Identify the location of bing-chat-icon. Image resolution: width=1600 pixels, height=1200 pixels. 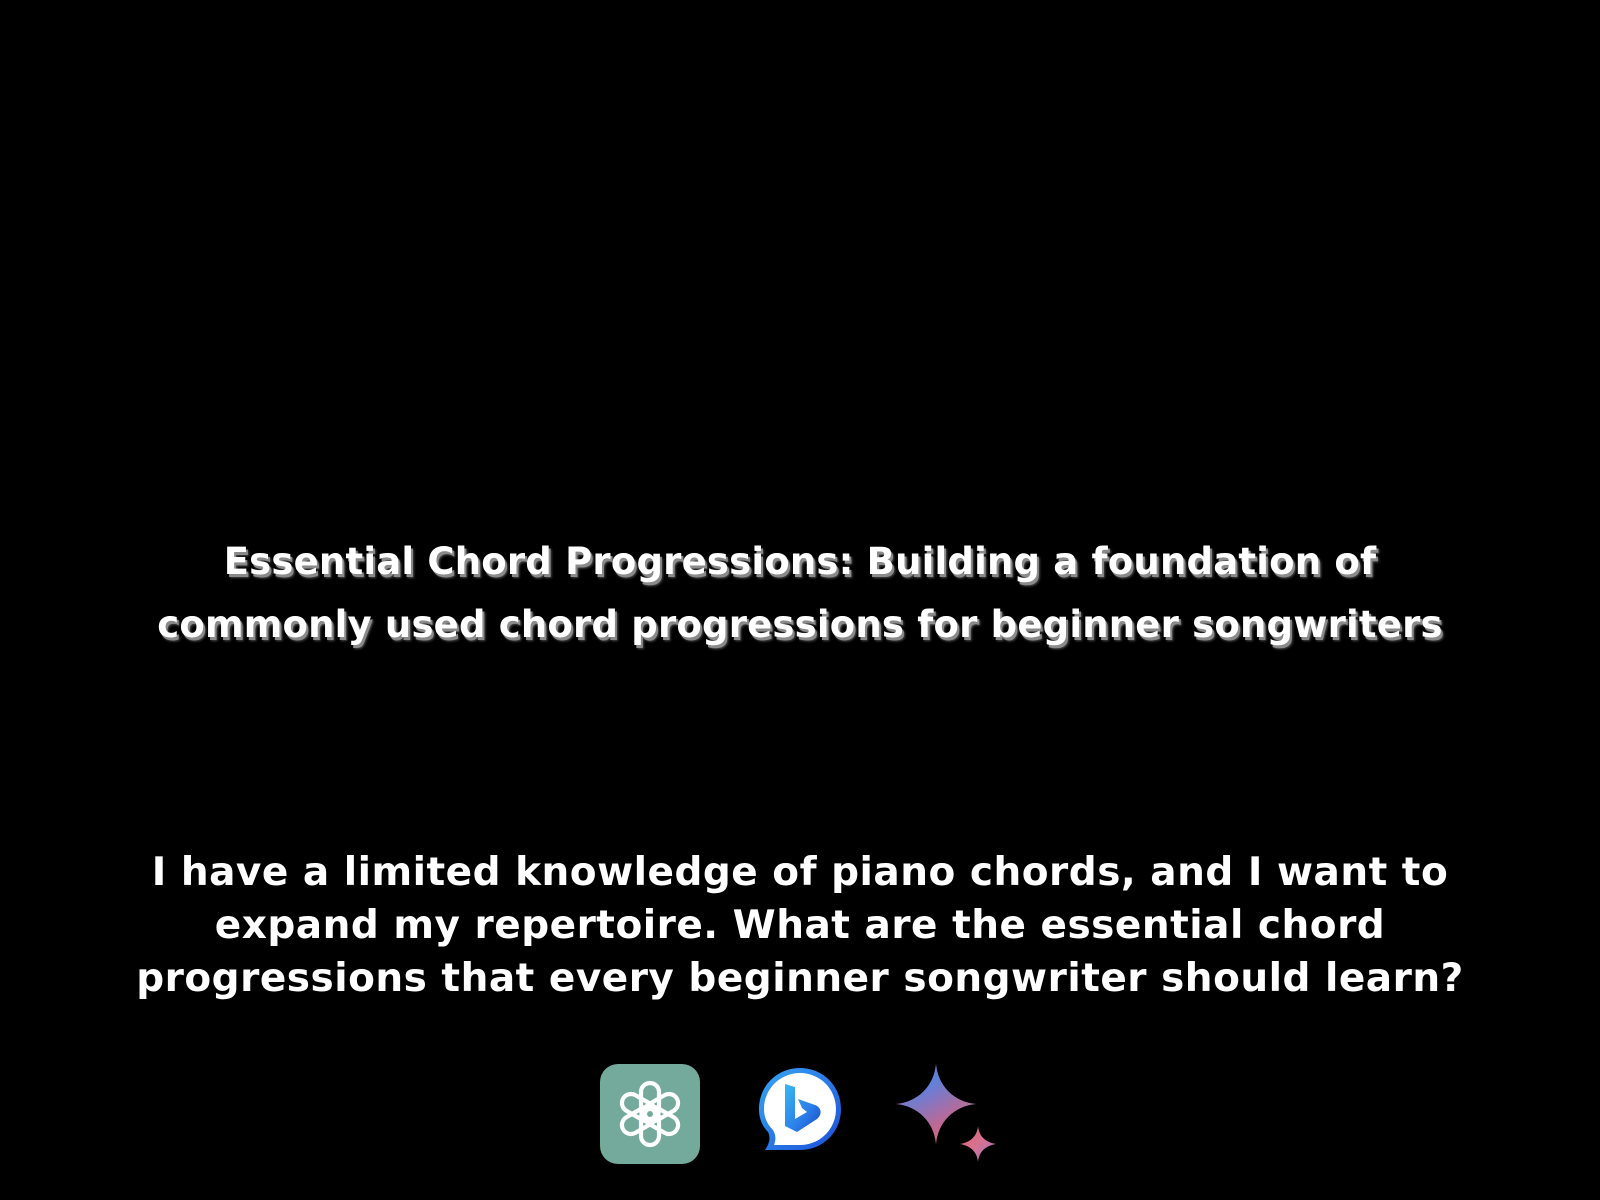
(805, 1114).